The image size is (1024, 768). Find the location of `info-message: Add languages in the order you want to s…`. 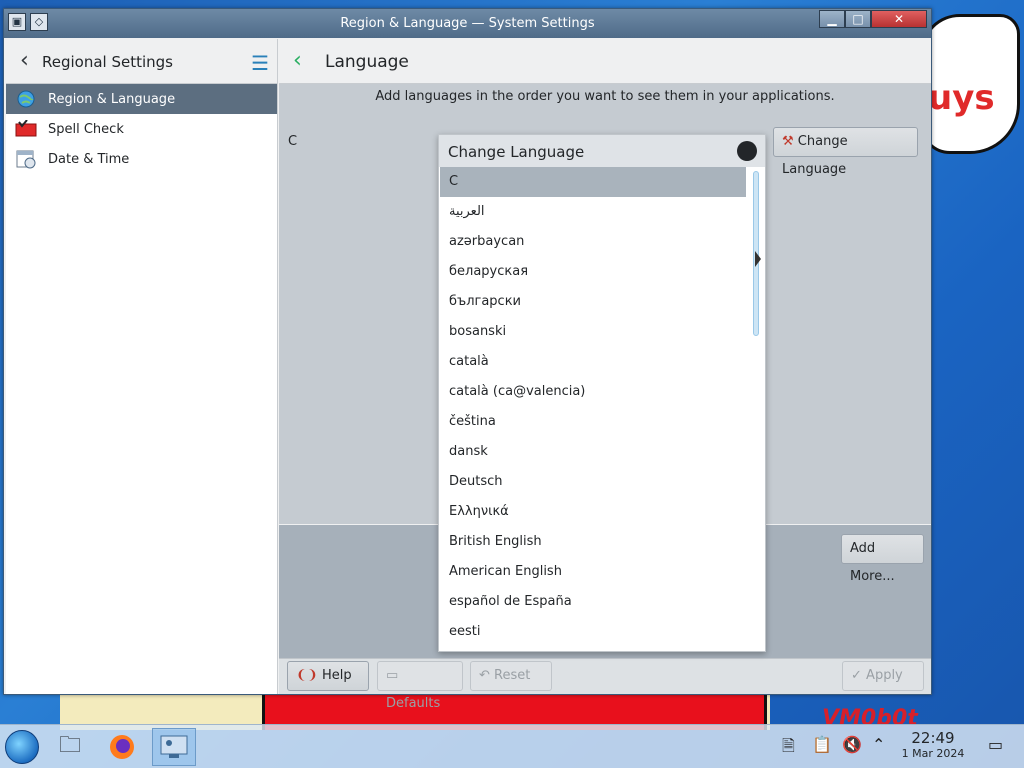

info-message: Add languages in the order you want to s… is located at coordinates (605, 98).